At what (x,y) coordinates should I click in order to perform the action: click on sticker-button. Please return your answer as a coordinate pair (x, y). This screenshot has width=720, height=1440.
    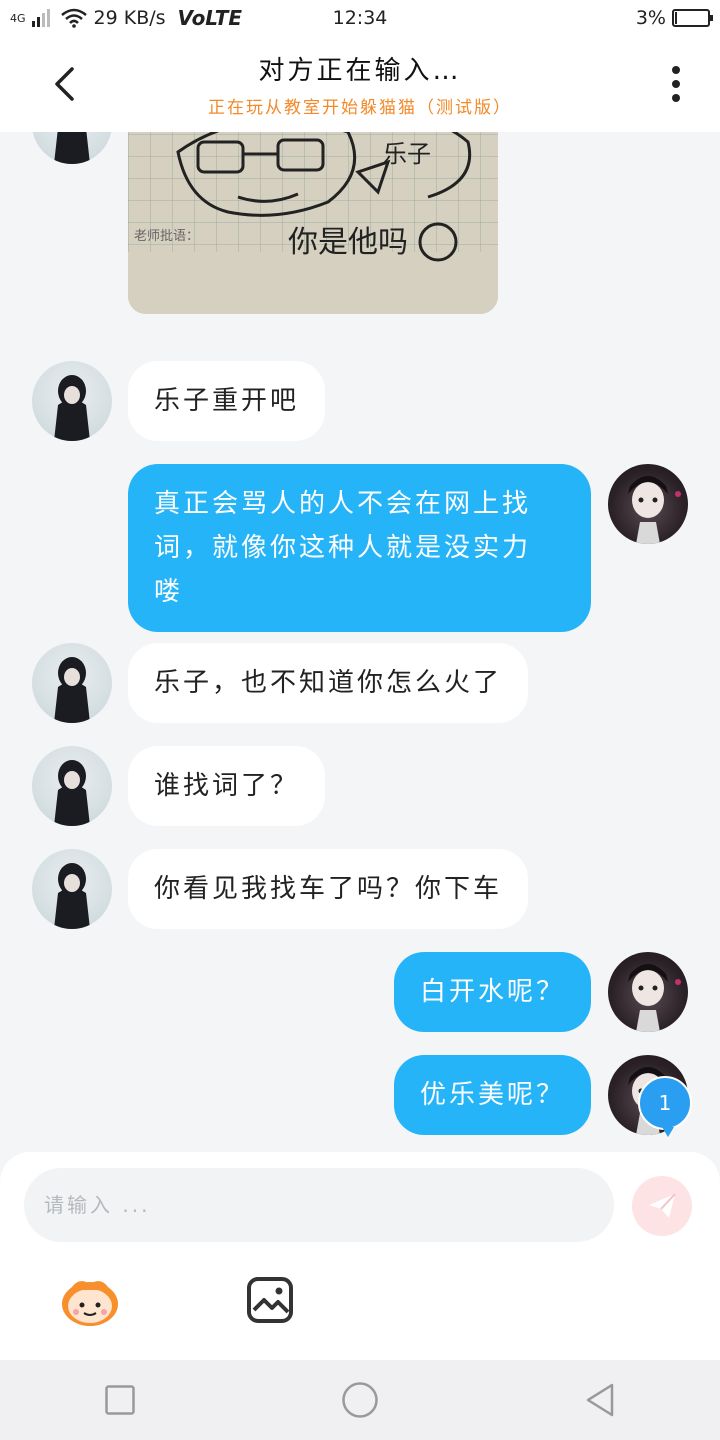
    Looking at the image, I should click on (90, 1300).